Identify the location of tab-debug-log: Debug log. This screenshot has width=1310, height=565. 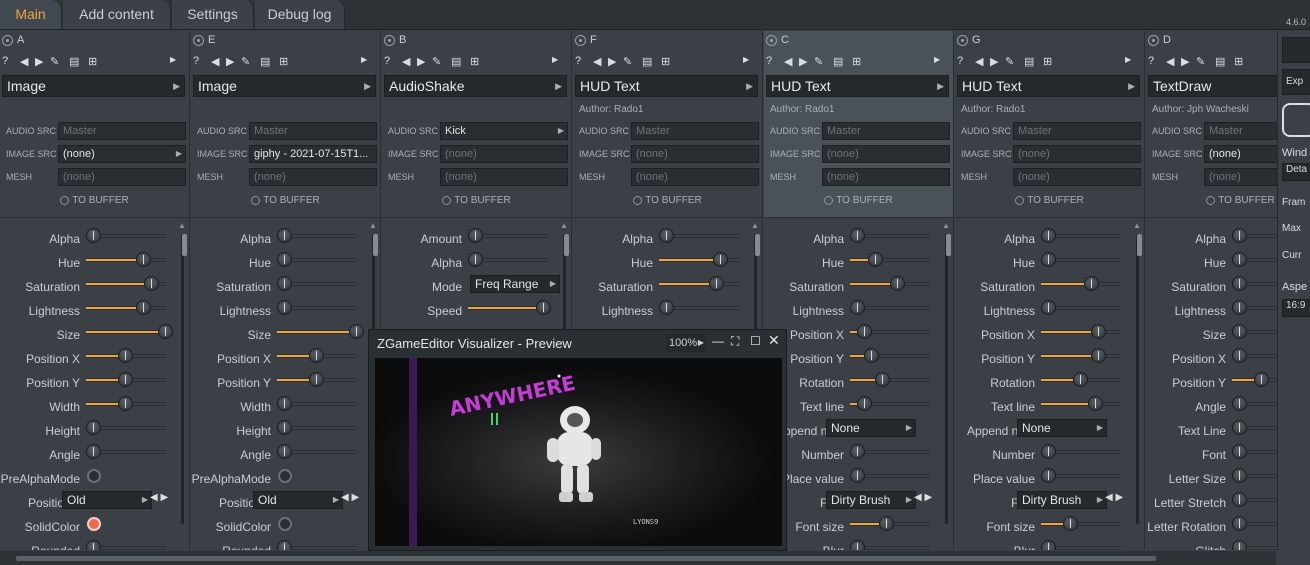
(300, 14).